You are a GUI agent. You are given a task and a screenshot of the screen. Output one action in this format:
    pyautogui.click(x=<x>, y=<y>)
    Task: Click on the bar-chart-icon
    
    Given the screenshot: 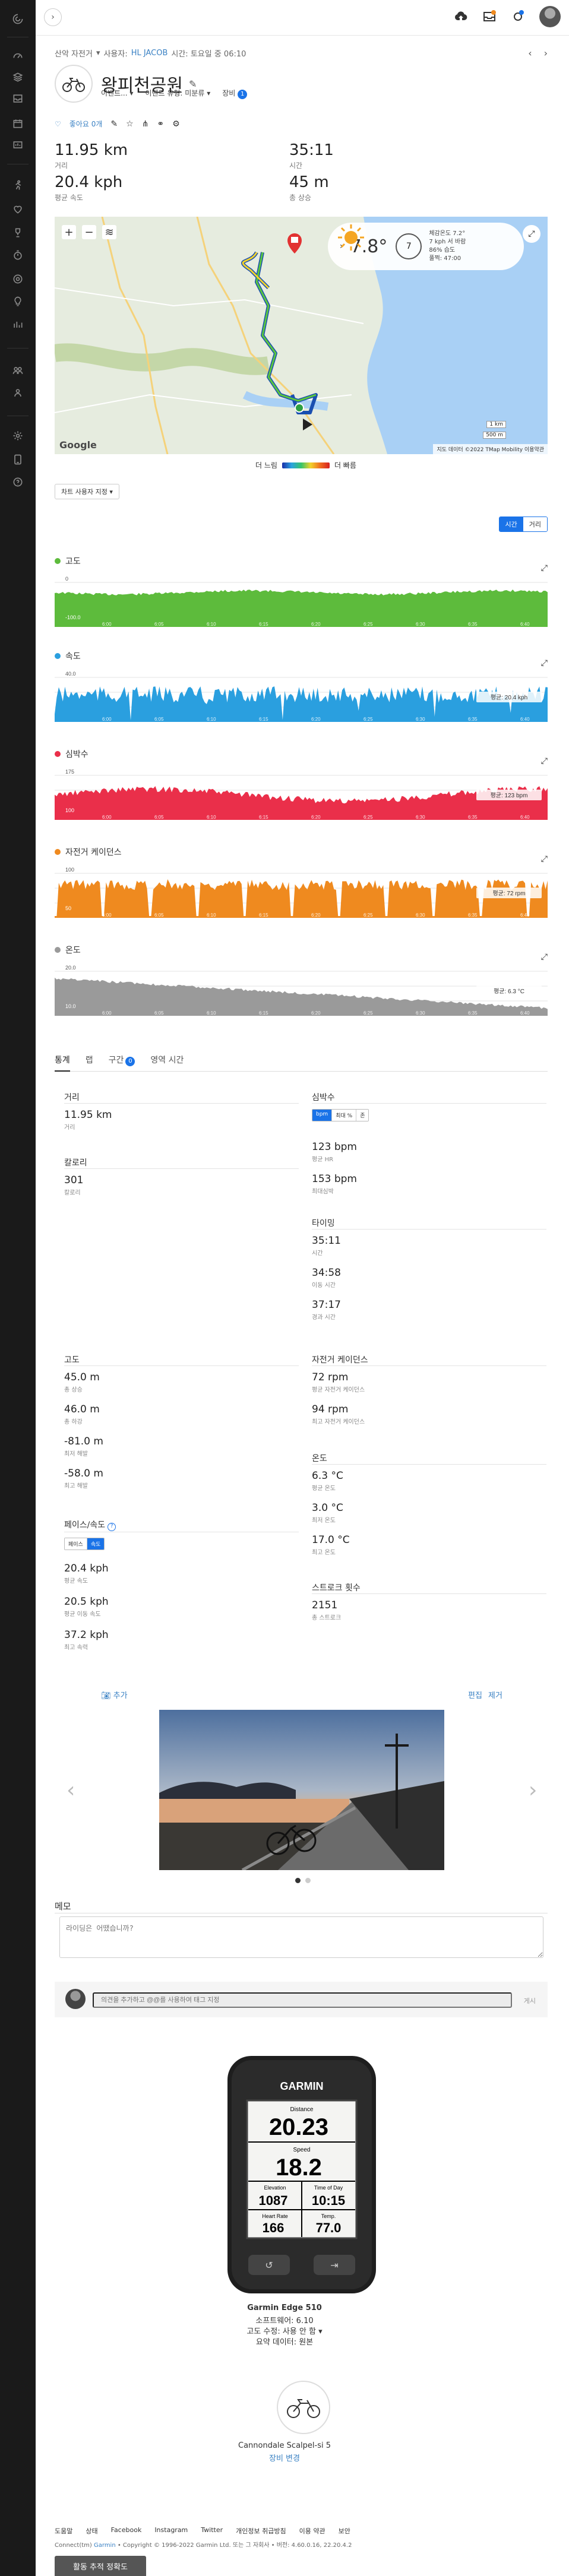 What is the action you would take?
    pyautogui.click(x=18, y=324)
    